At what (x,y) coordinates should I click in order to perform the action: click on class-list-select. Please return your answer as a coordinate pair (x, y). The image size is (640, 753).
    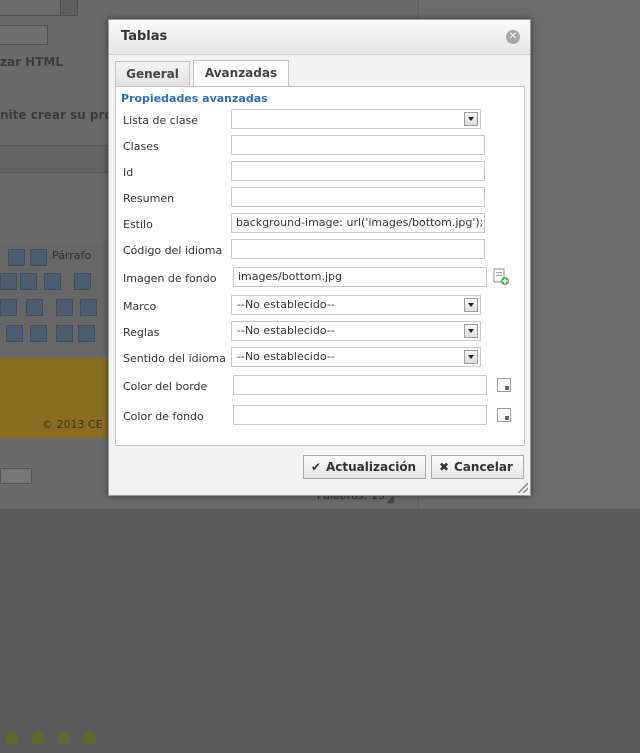
    Looking at the image, I should click on (356, 119).